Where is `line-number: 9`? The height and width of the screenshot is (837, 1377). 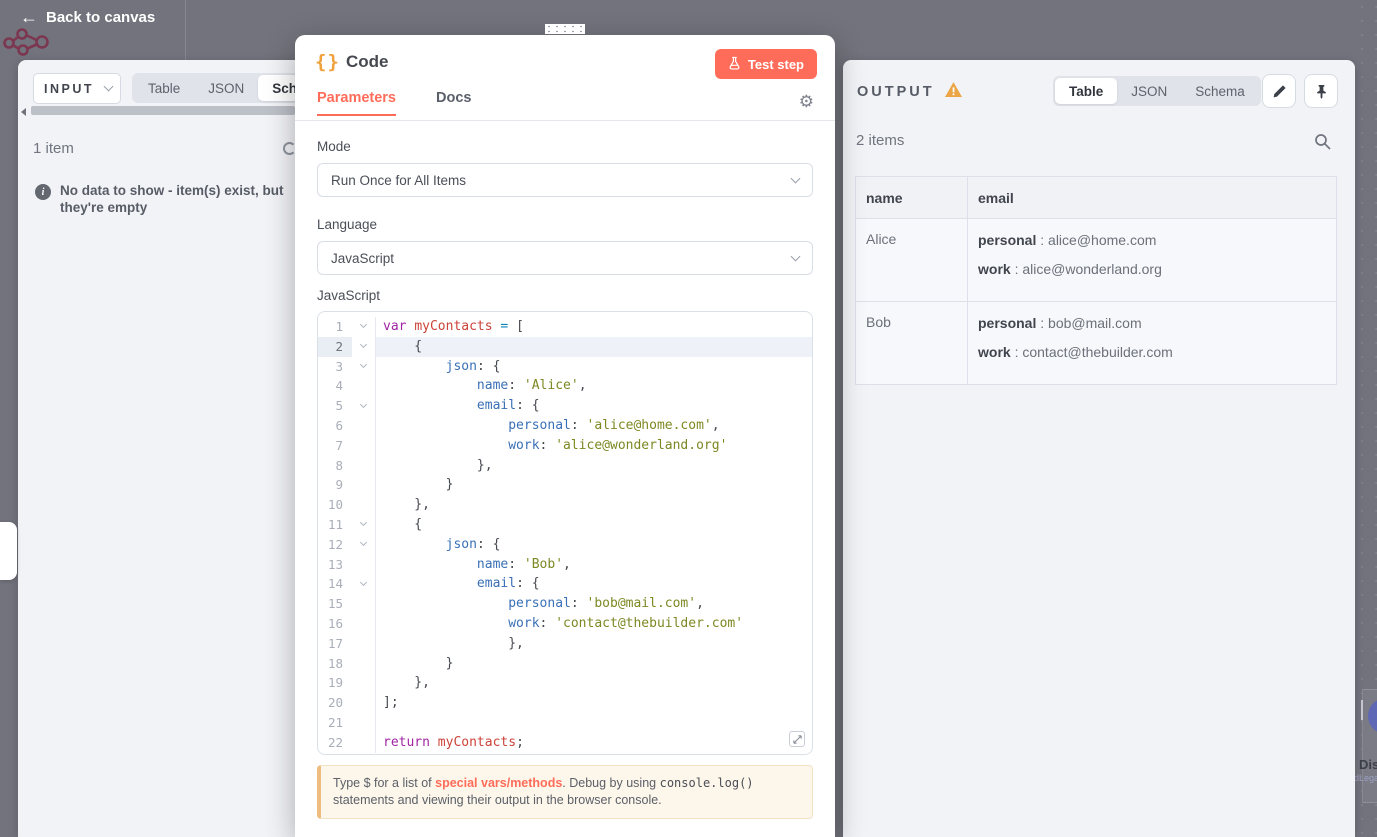
line-number: 9 is located at coordinates (339, 485).